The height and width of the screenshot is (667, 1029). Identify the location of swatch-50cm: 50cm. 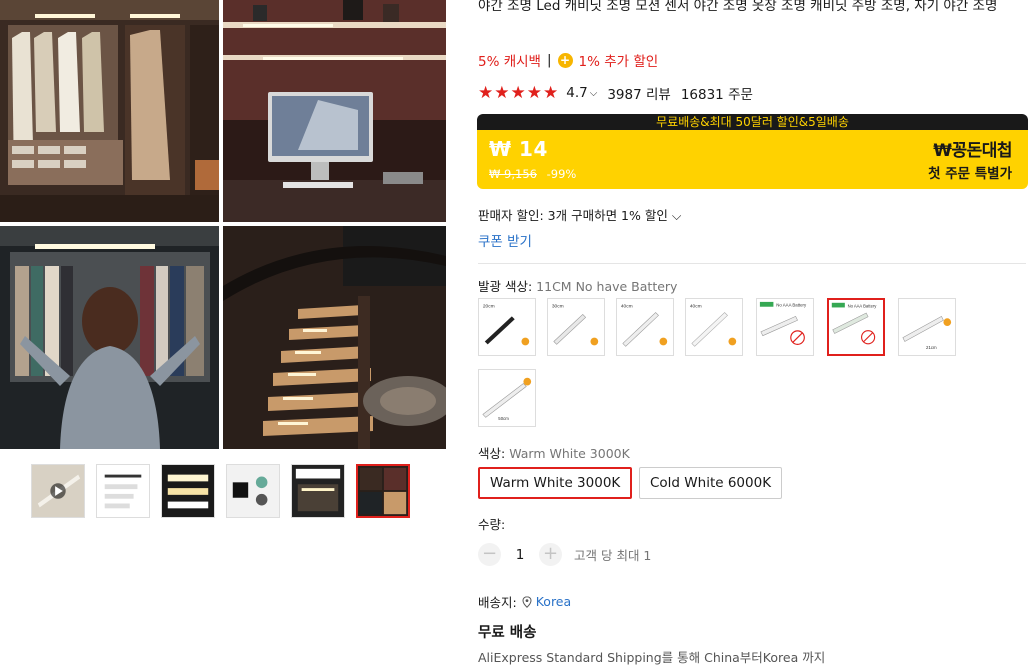
(507, 398).